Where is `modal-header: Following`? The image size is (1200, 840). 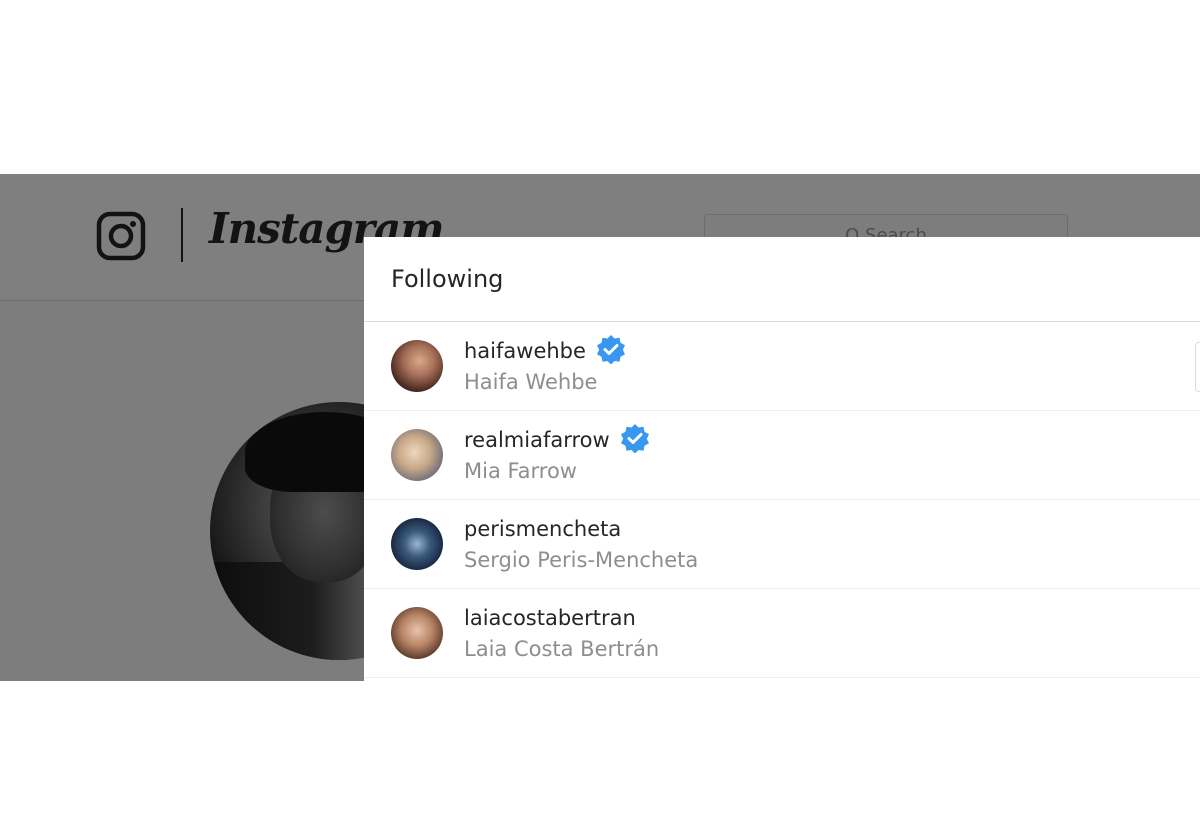 modal-header: Following is located at coordinates (782, 279).